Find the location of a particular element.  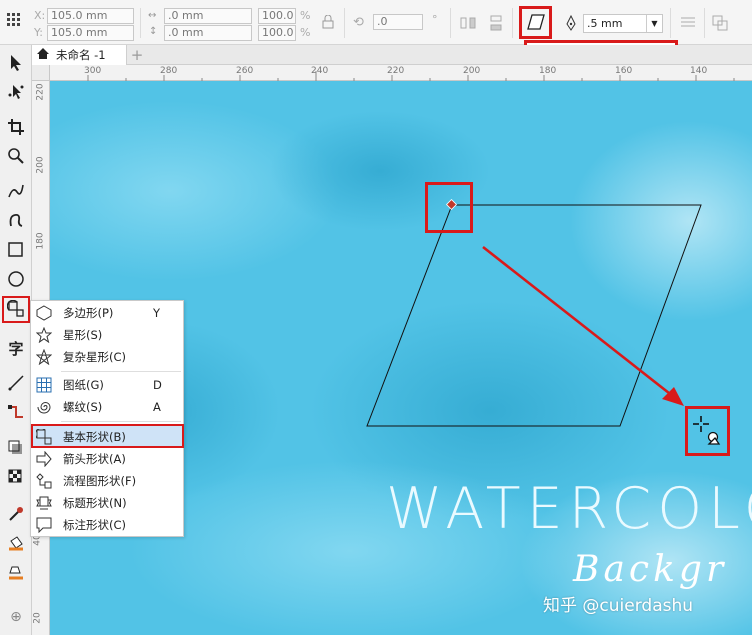

pen-outline-icon is located at coordinates (571, 24).